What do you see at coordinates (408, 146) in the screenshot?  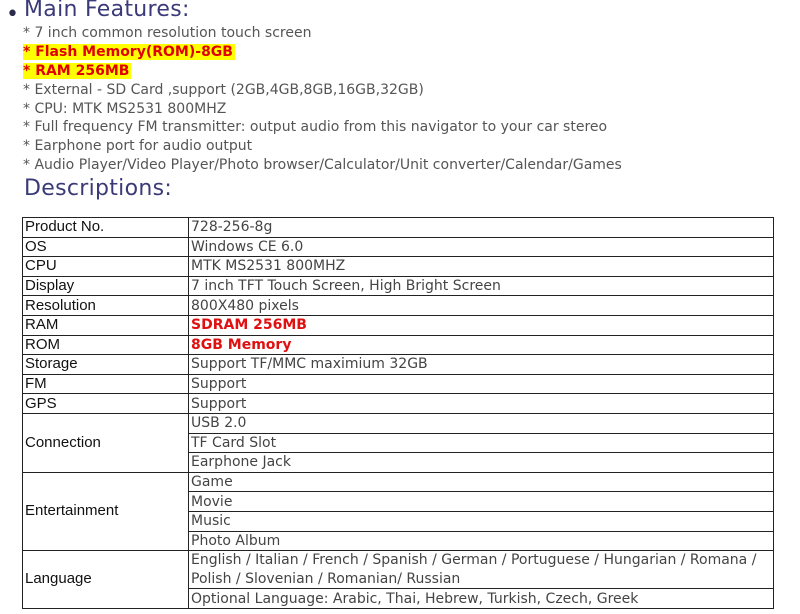 I see `feature-item: * Earphone port for audio output` at bounding box center [408, 146].